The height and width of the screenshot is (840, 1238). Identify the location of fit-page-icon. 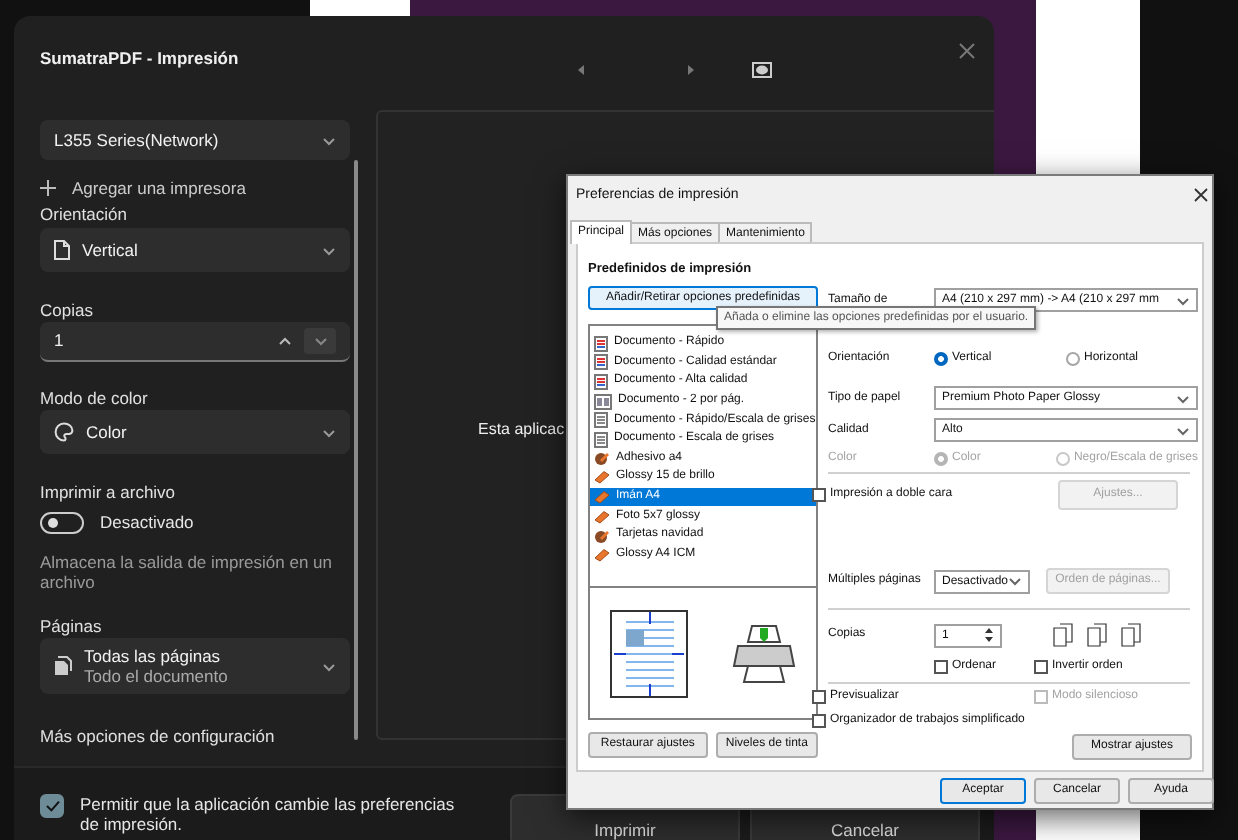
(762, 70).